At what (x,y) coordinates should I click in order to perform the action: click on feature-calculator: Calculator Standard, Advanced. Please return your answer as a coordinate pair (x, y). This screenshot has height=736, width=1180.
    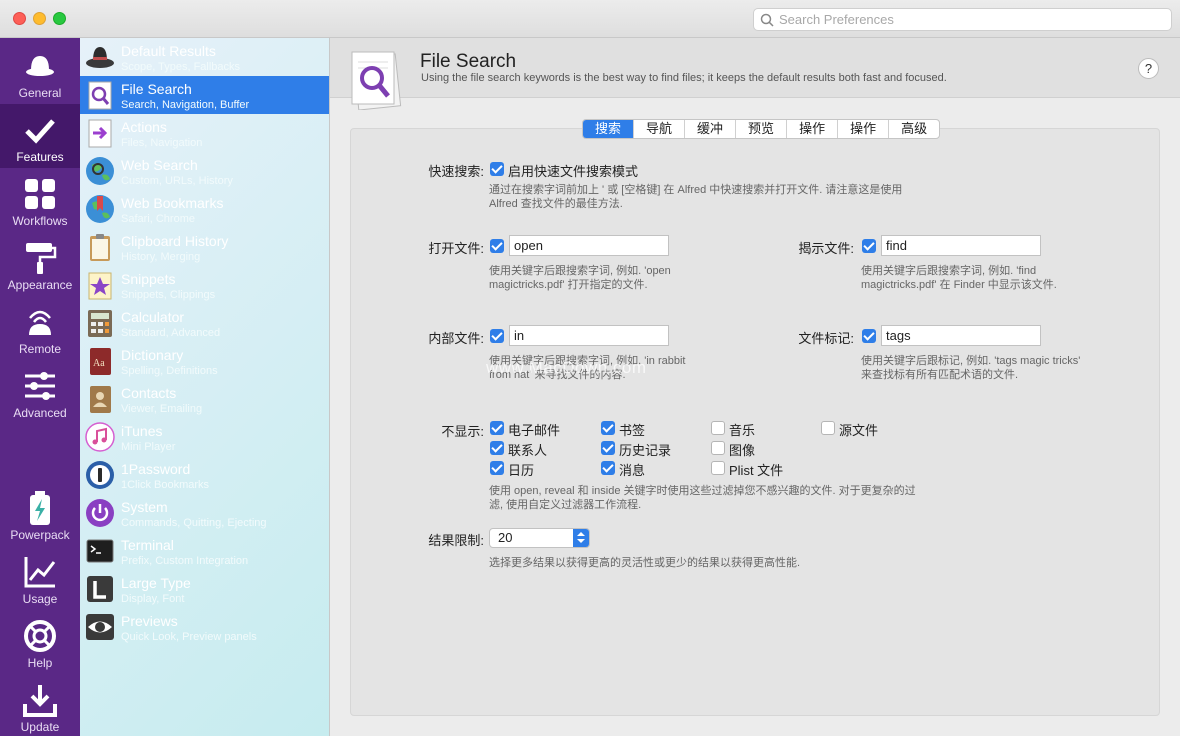
    Looking at the image, I should click on (204, 323).